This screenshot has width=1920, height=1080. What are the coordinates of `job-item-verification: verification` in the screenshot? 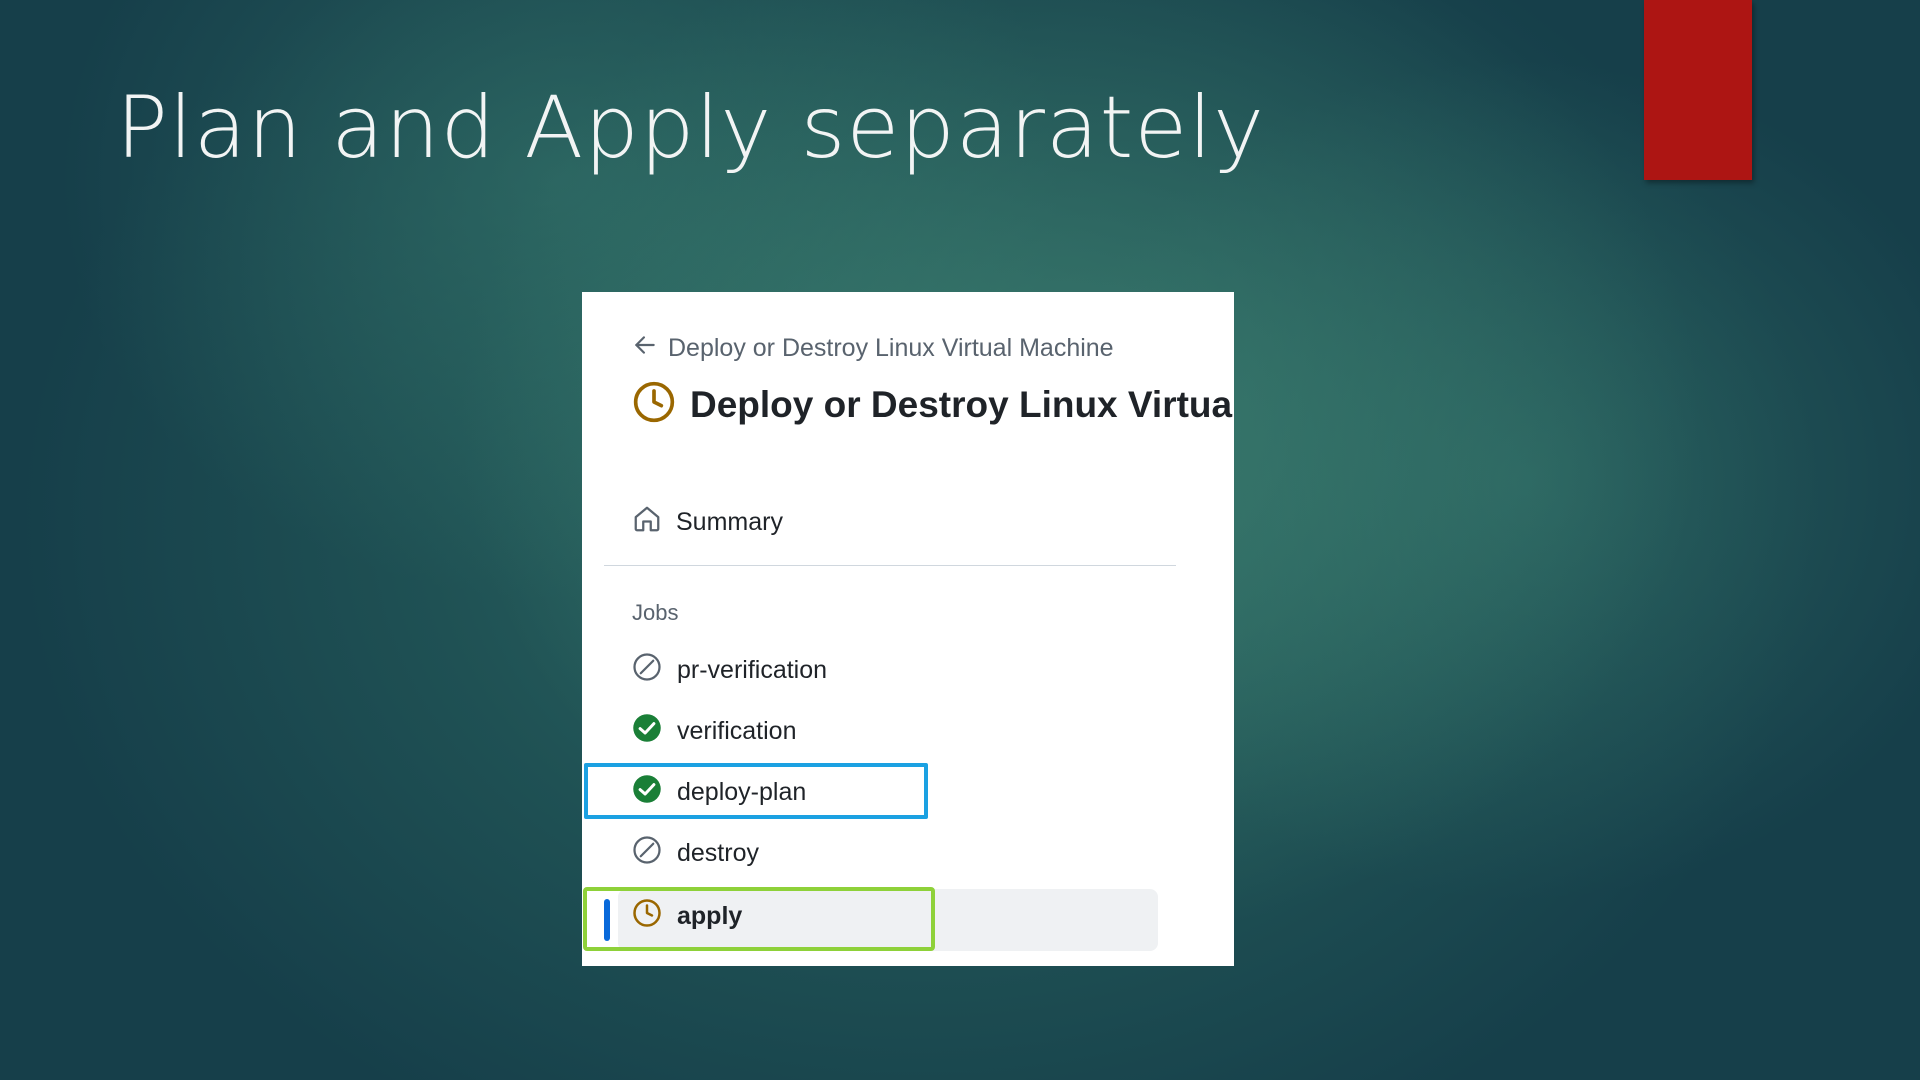 It's located at (714, 731).